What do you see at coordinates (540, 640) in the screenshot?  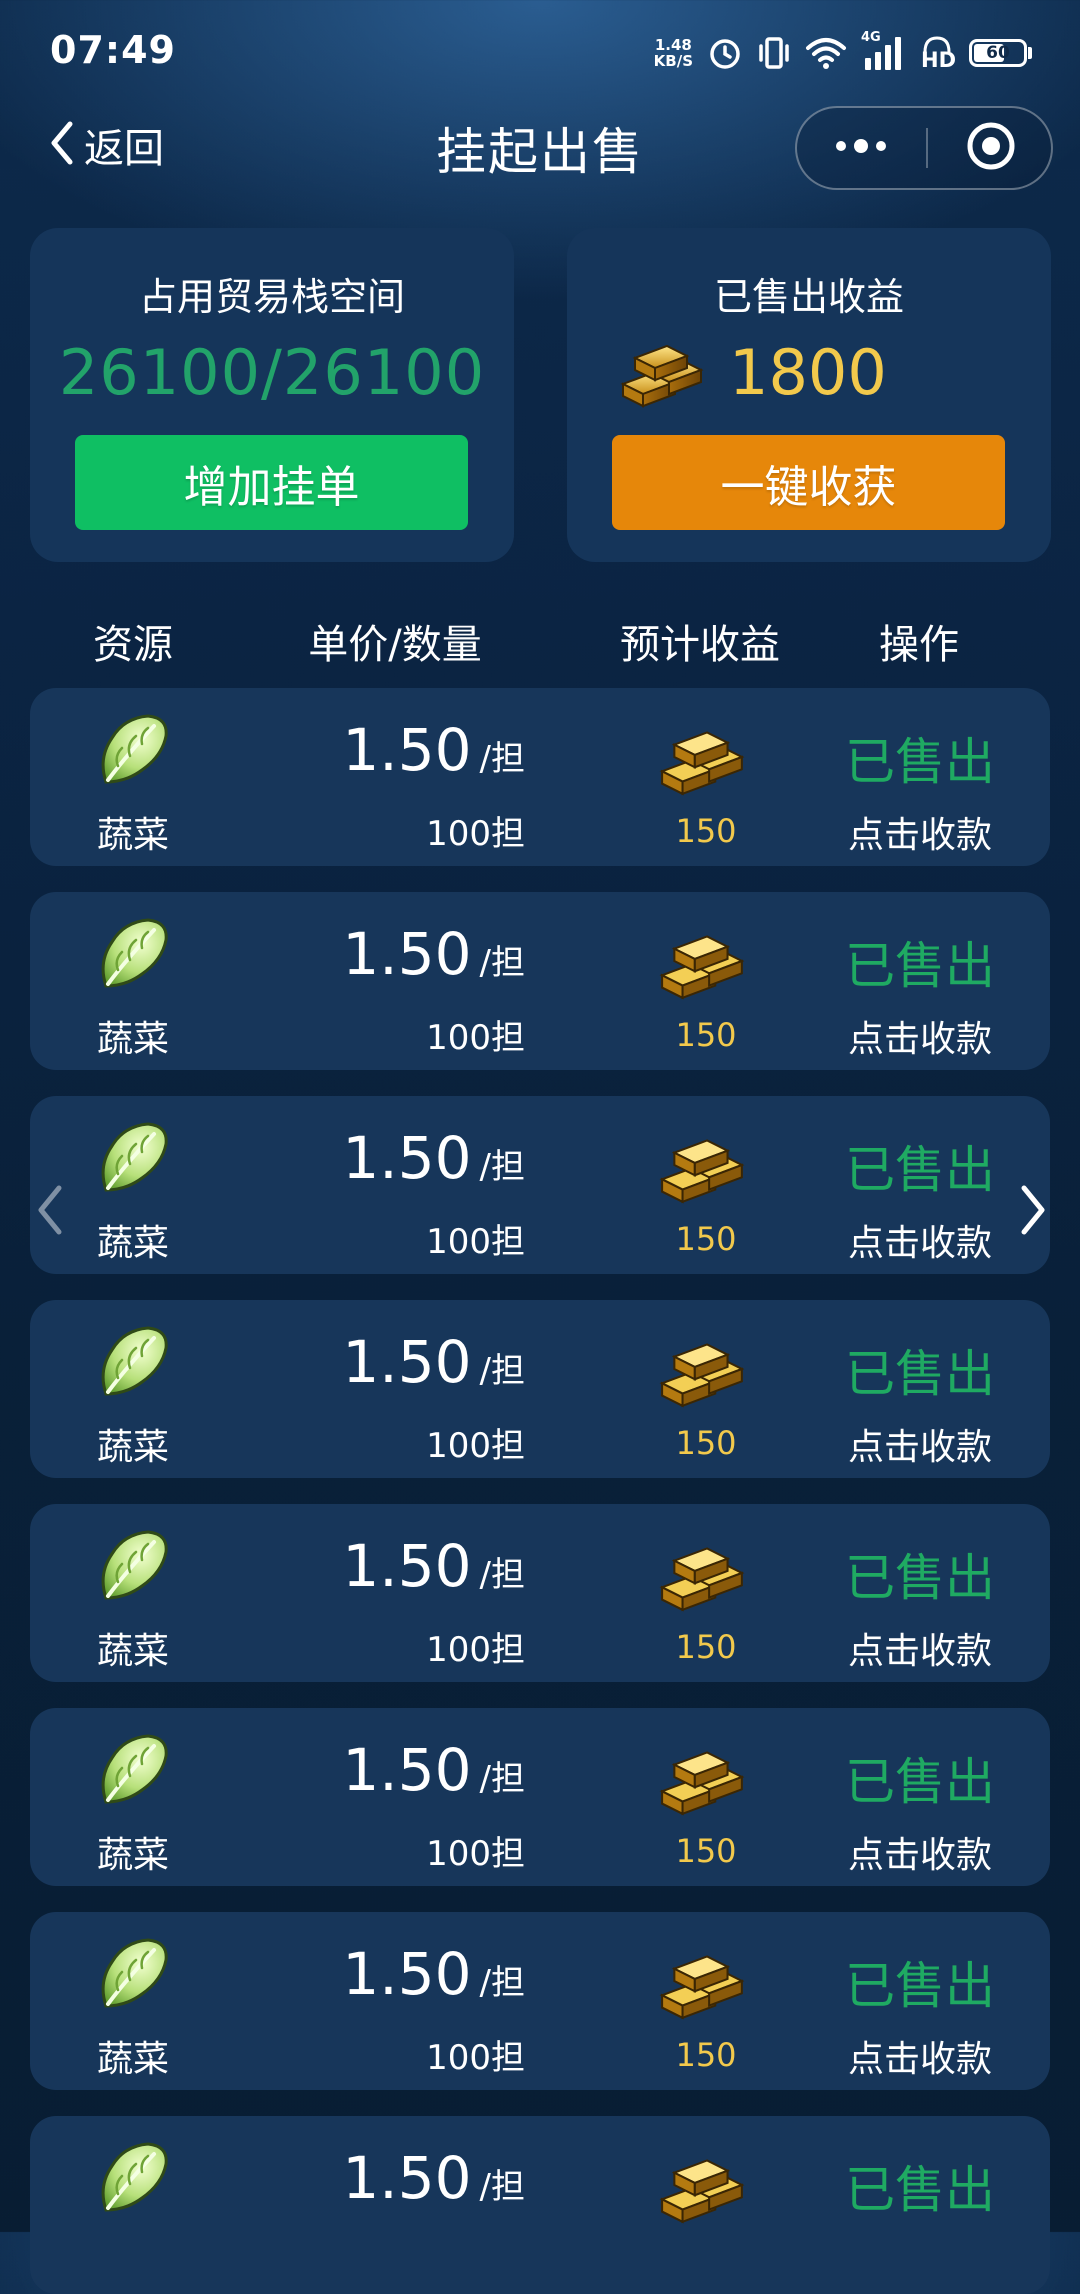 I see `table-header: 资源 单价/数量 预计收益 操作` at bounding box center [540, 640].